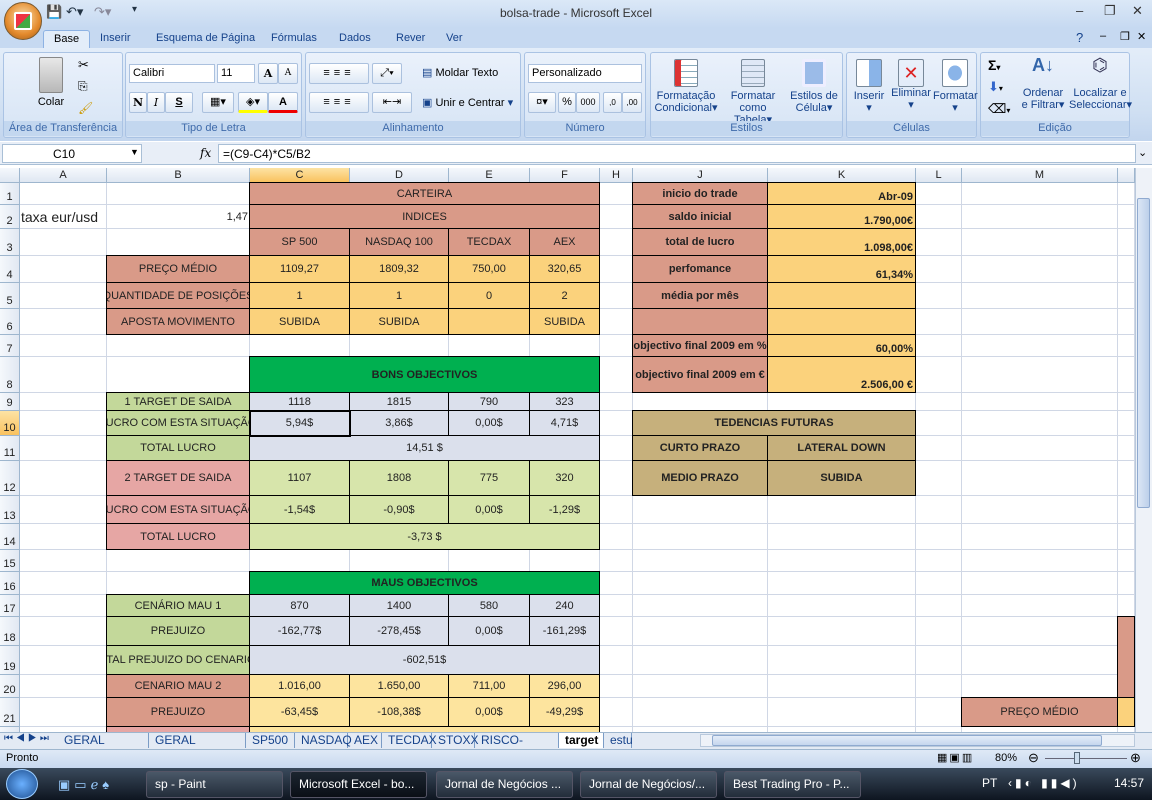  Describe the element at coordinates (387, 73) in the screenshot. I see `orientation-button: ⤢▾` at that location.